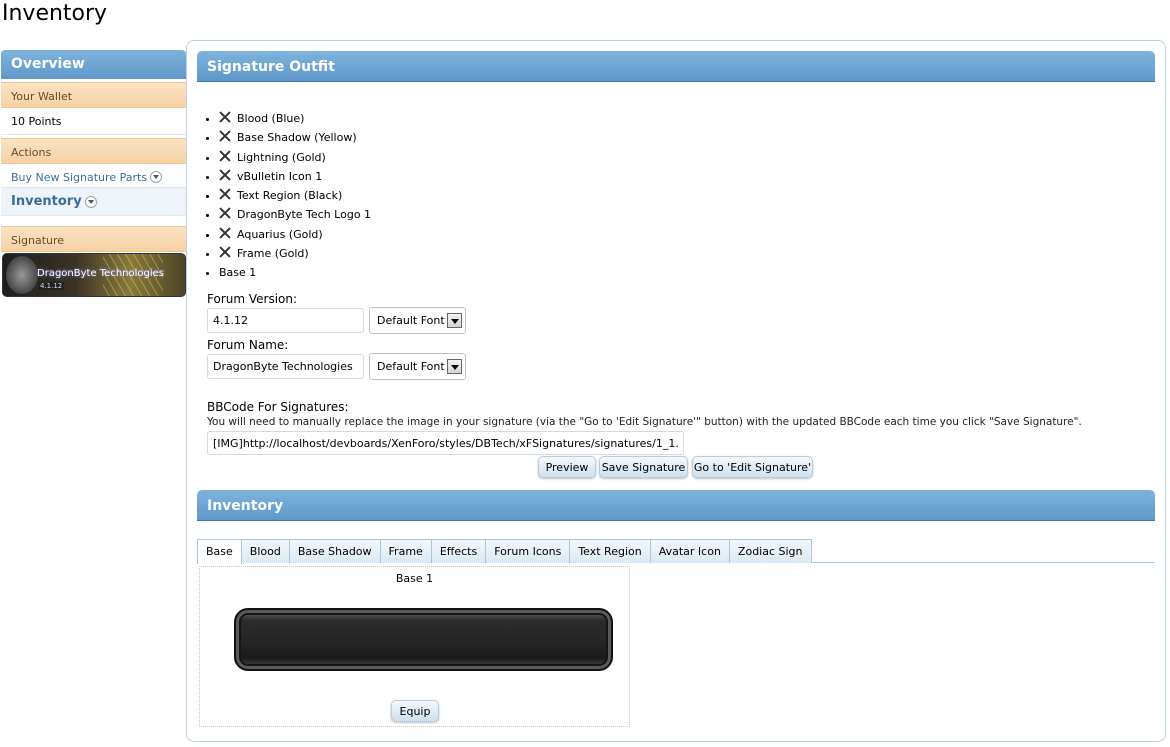 Image resolution: width=1170 pixels, height=747 pixels. What do you see at coordinates (676, 66) in the screenshot?
I see `signature-outfit-heading: Signature Outfit` at bounding box center [676, 66].